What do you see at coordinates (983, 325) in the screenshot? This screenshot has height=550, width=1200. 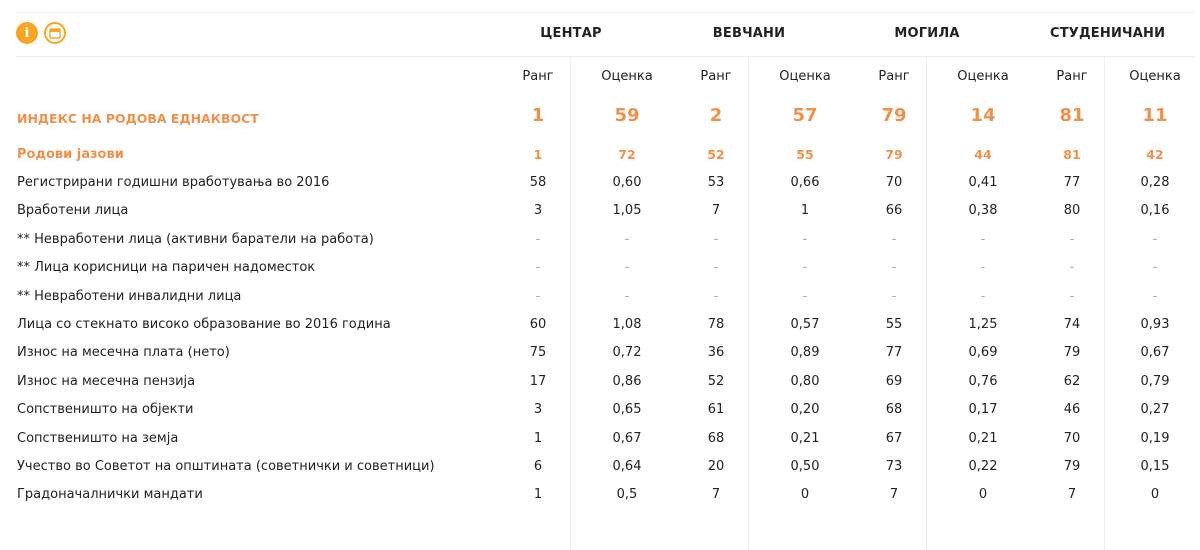 I see `score-cell: 1,25` at bounding box center [983, 325].